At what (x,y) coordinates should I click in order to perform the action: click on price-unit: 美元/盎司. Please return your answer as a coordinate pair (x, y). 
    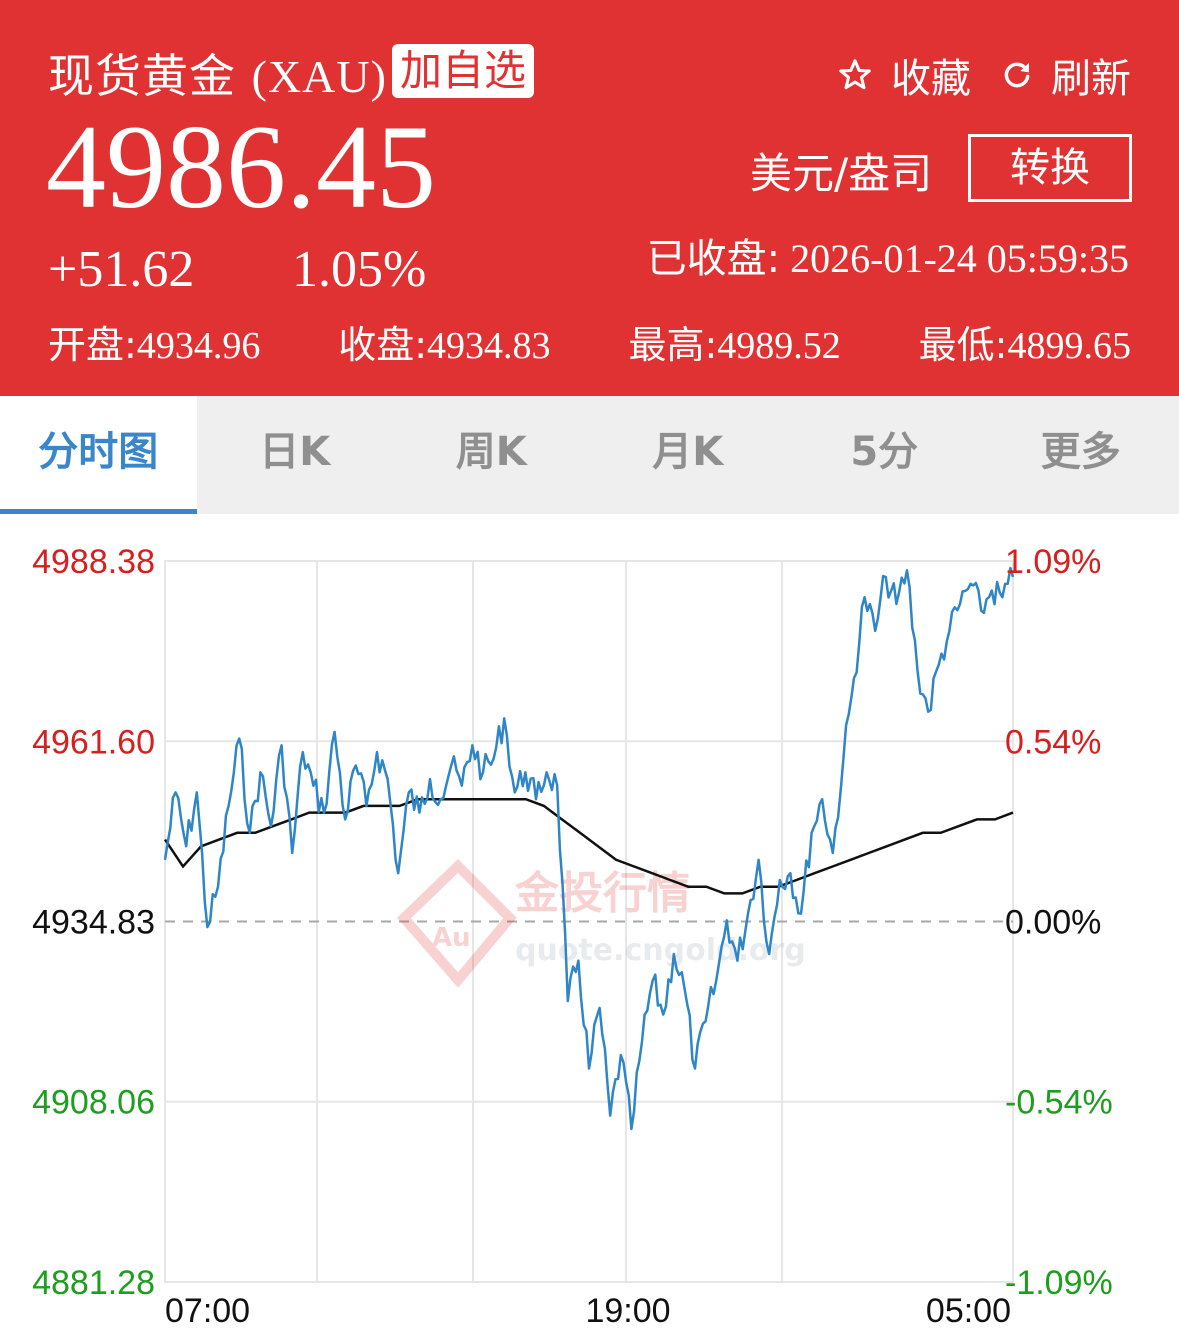
    Looking at the image, I should click on (841, 173).